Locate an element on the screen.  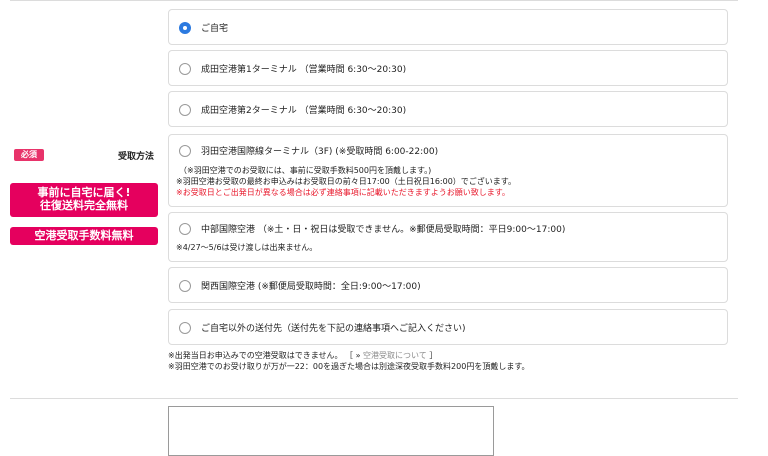
section-divider is located at coordinates (374, 398).